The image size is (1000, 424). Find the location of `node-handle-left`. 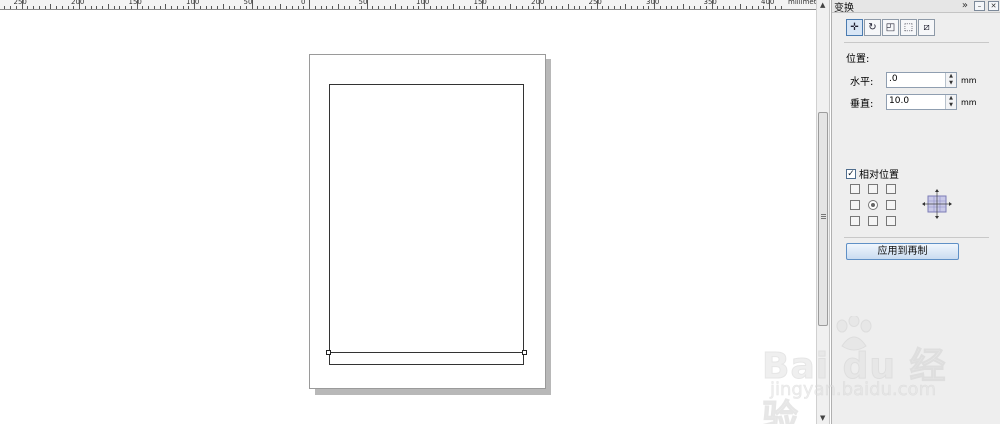

node-handle-left is located at coordinates (328, 352).